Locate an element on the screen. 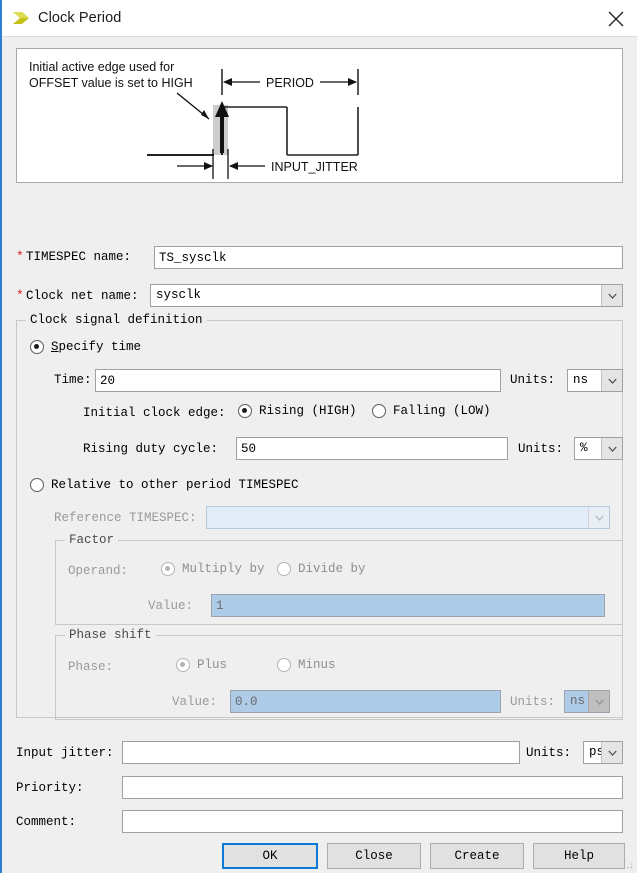  clock-net-name-row: * Clock net name: is located at coordinates (77, 295).